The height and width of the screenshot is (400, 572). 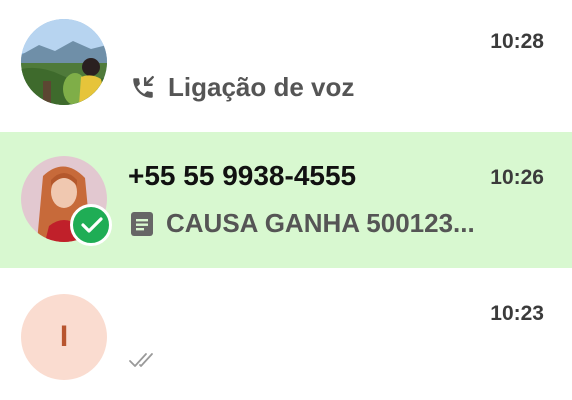 I want to click on initial-avatar: I, so click(x=64, y=337).